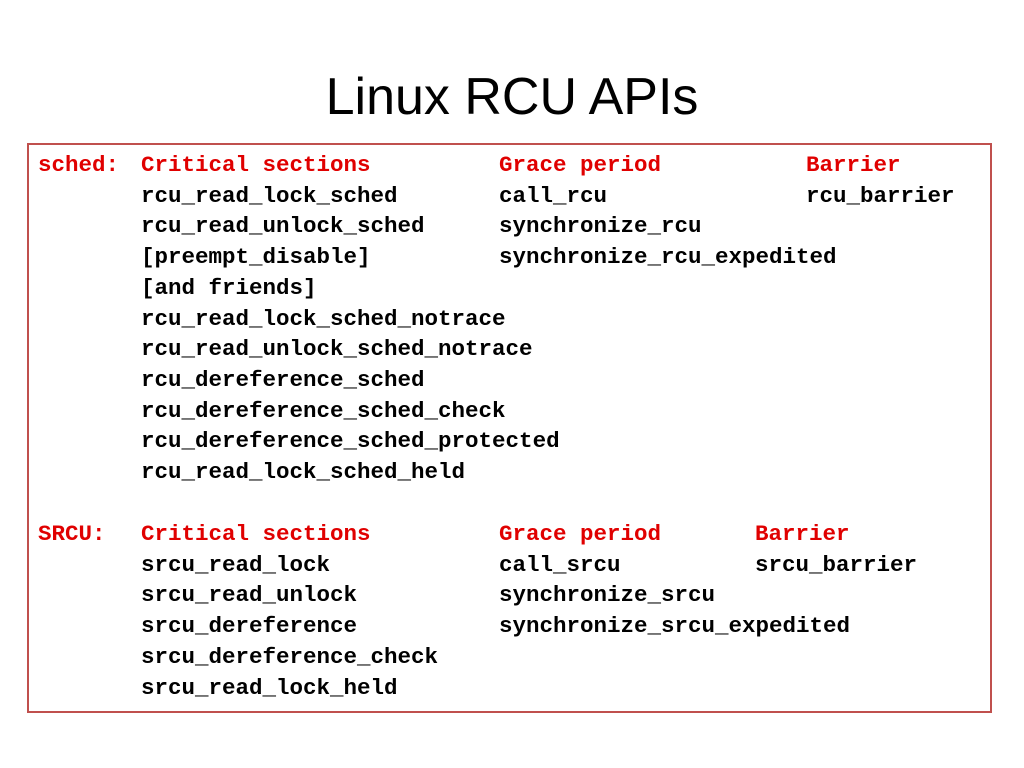 The width and height of the screenshot is (1024, 768). What do you see at coordinates (323, 410) in the screenshot?
I see `critical-section-api: rcu_dereference_sched_check` at bounding box center [323, 410].